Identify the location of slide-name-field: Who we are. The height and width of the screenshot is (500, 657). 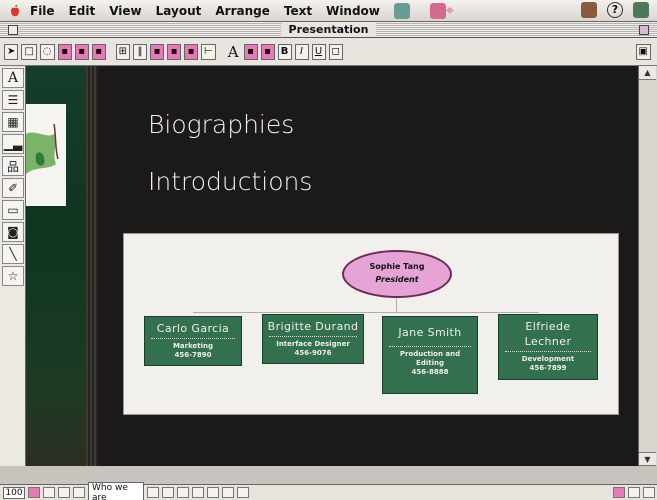
(116, 490).